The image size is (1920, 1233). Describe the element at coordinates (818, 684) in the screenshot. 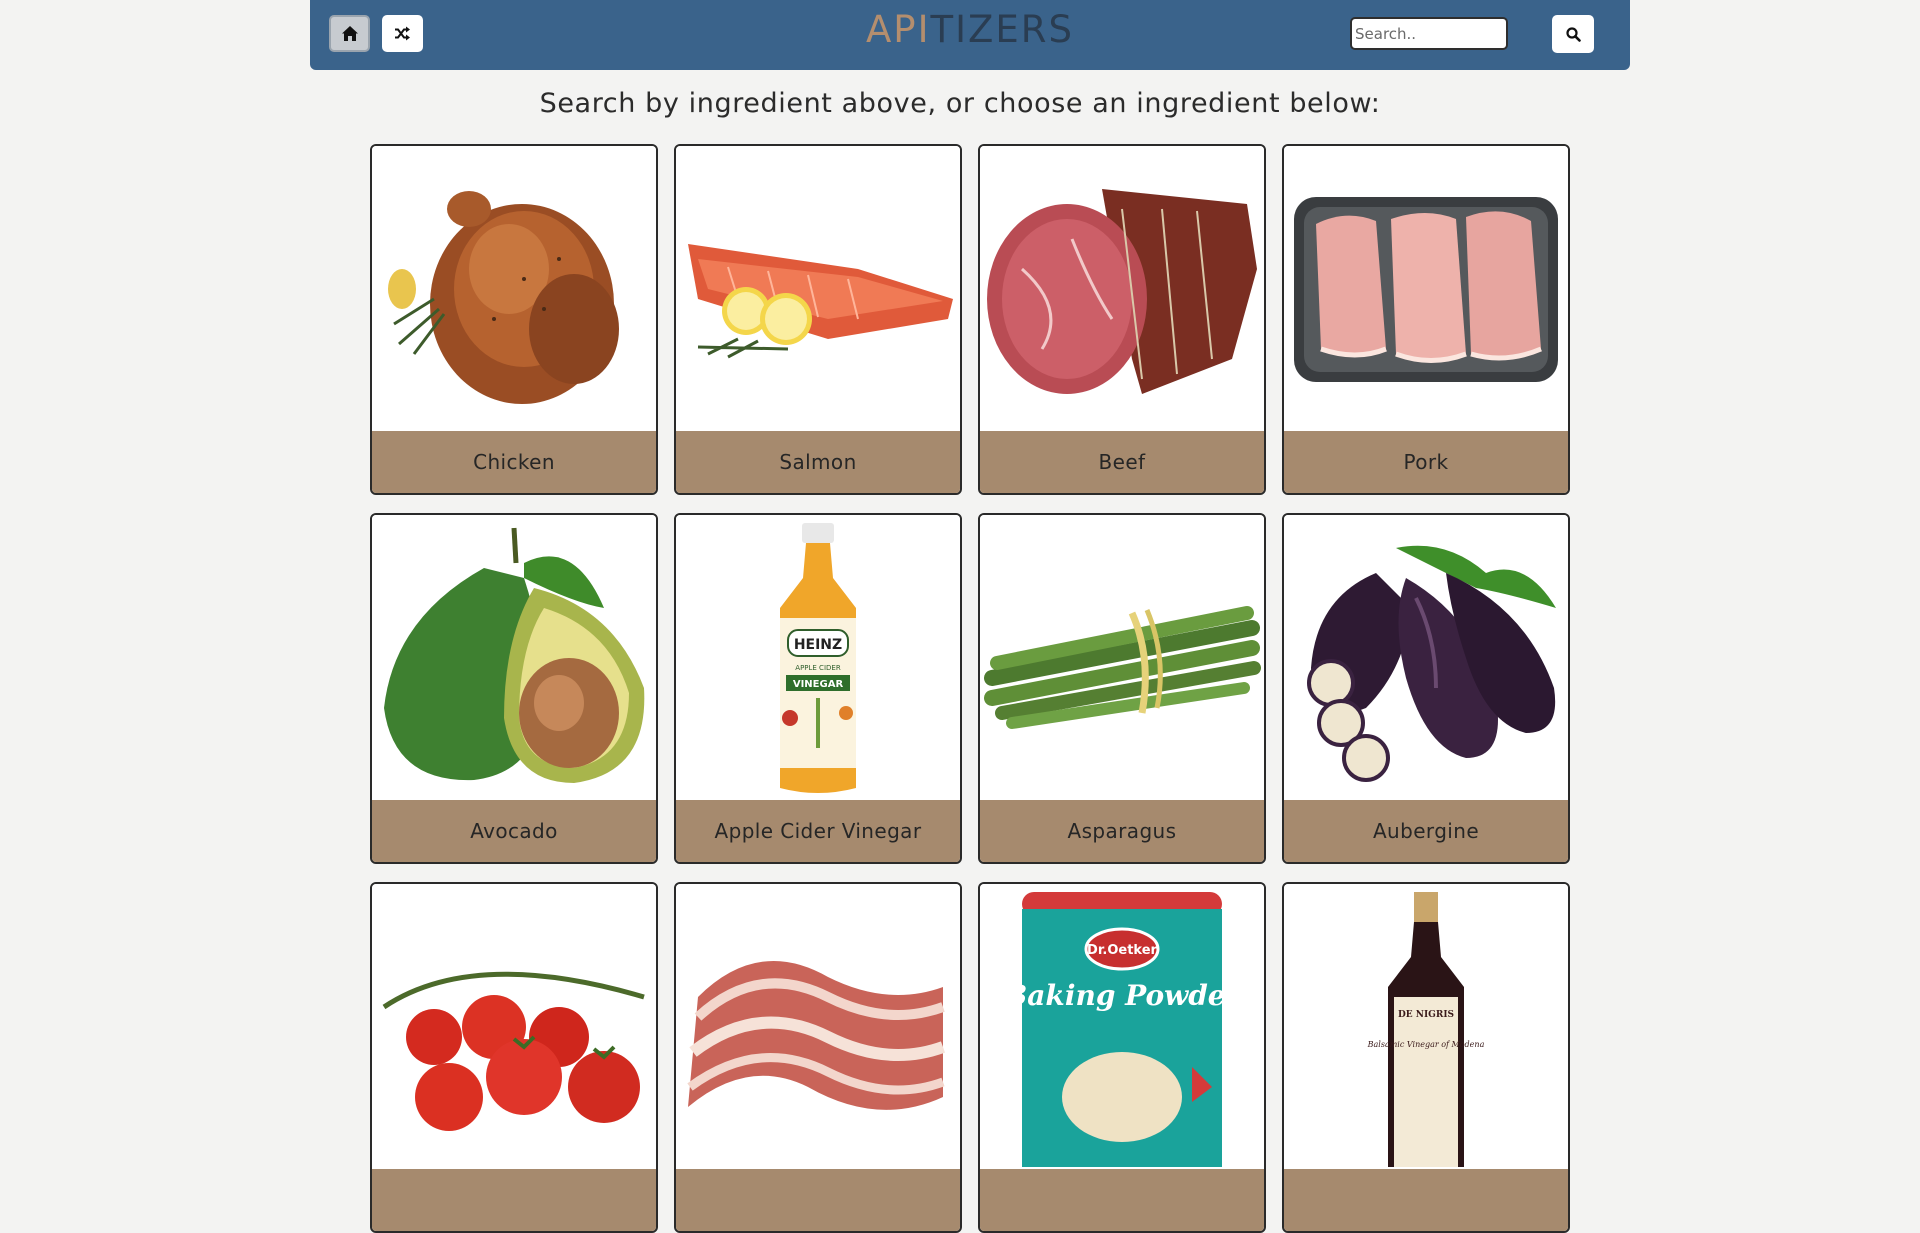

I see `vinegar-name: VINEGAR` at that location.